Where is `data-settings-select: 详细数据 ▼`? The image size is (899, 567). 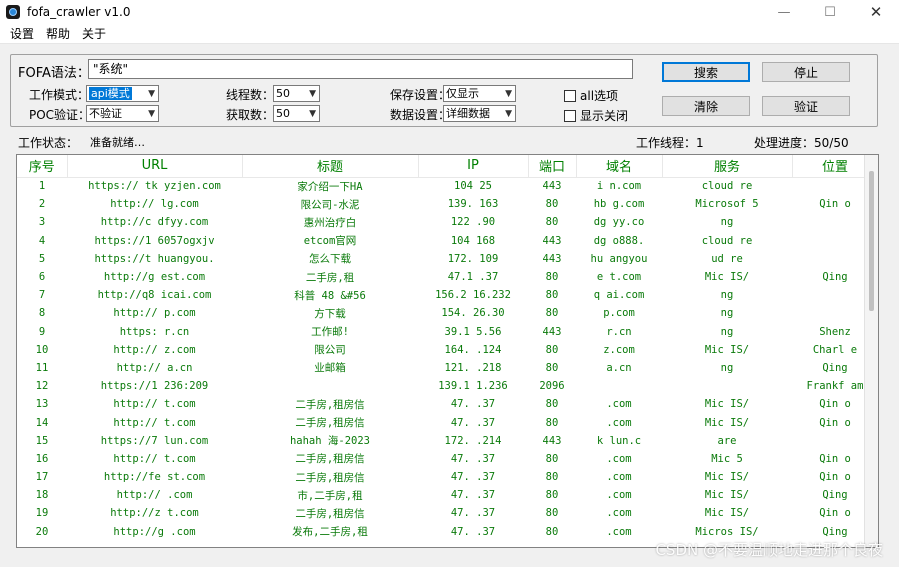 data-settings-select: 详细数据 ▼ is located at coordinates (479, 113).